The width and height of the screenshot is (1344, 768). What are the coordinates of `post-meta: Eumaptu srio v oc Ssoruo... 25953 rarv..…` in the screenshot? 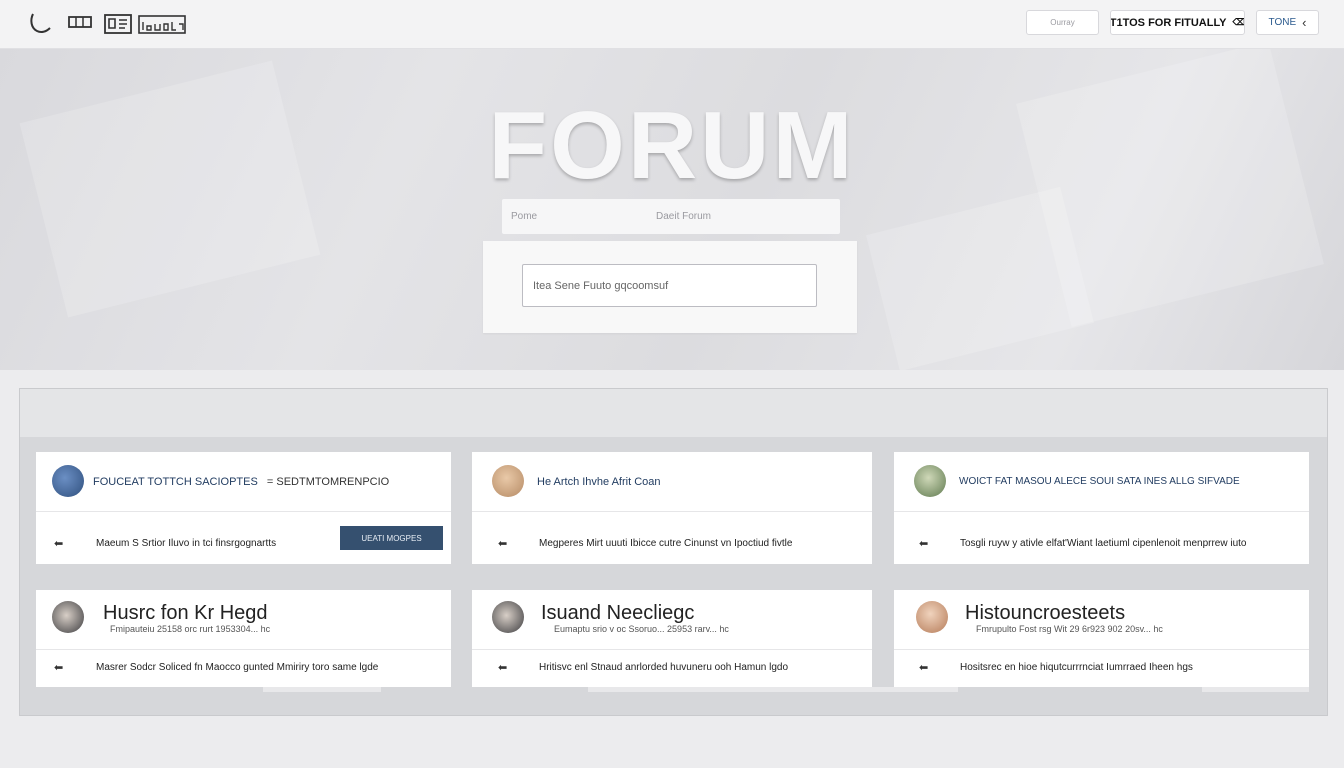 It's located at (641, 629).